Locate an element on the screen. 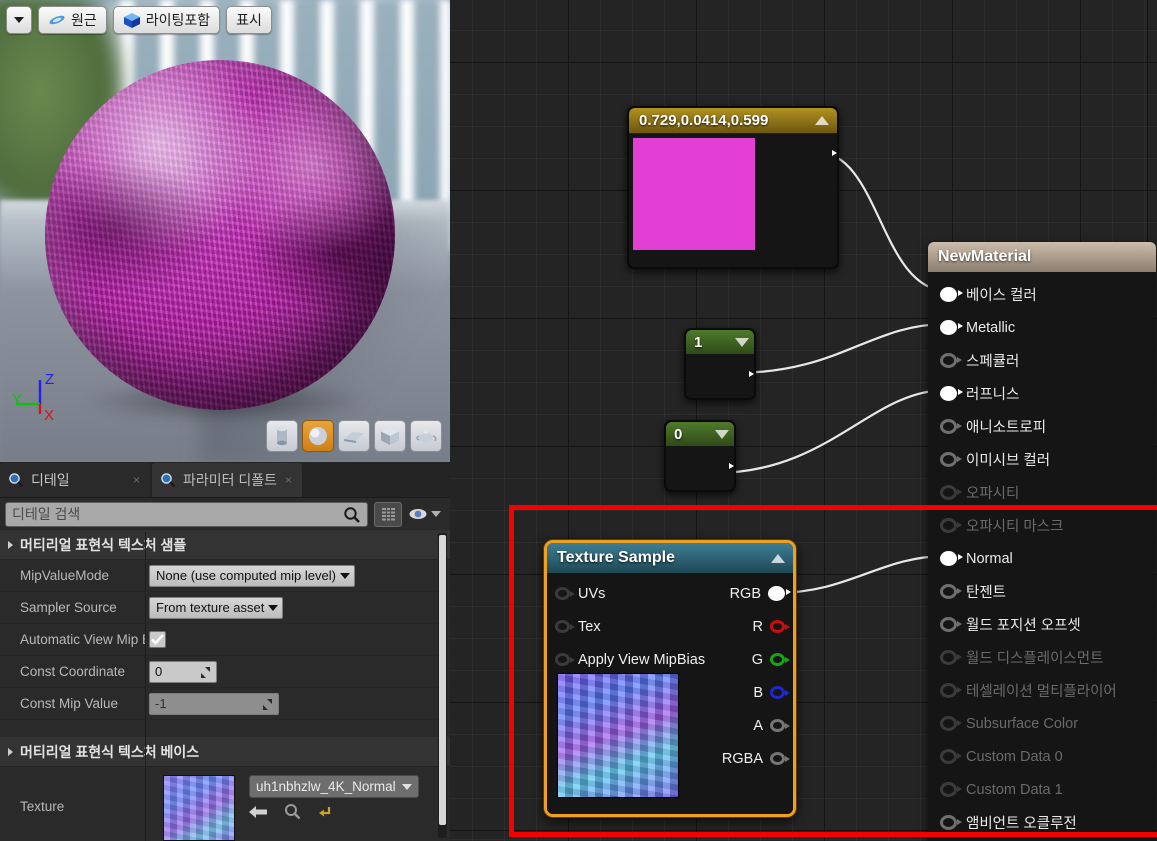 This screenshot has width=1157, height=841. texture-sample-preview-thumbnail is located at coordinates (618, 735).